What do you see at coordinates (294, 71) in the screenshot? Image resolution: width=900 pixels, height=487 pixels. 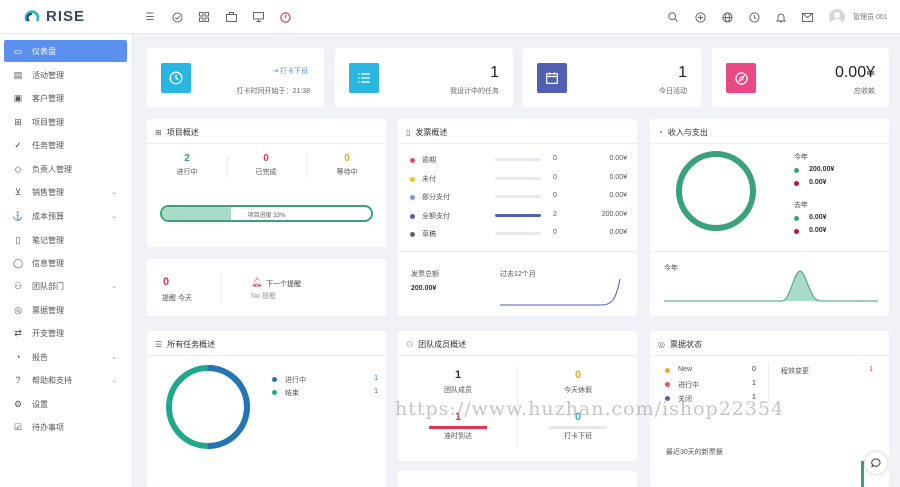 I see `clock-out-label: 打卡下班` at bounding box center [294, 71].